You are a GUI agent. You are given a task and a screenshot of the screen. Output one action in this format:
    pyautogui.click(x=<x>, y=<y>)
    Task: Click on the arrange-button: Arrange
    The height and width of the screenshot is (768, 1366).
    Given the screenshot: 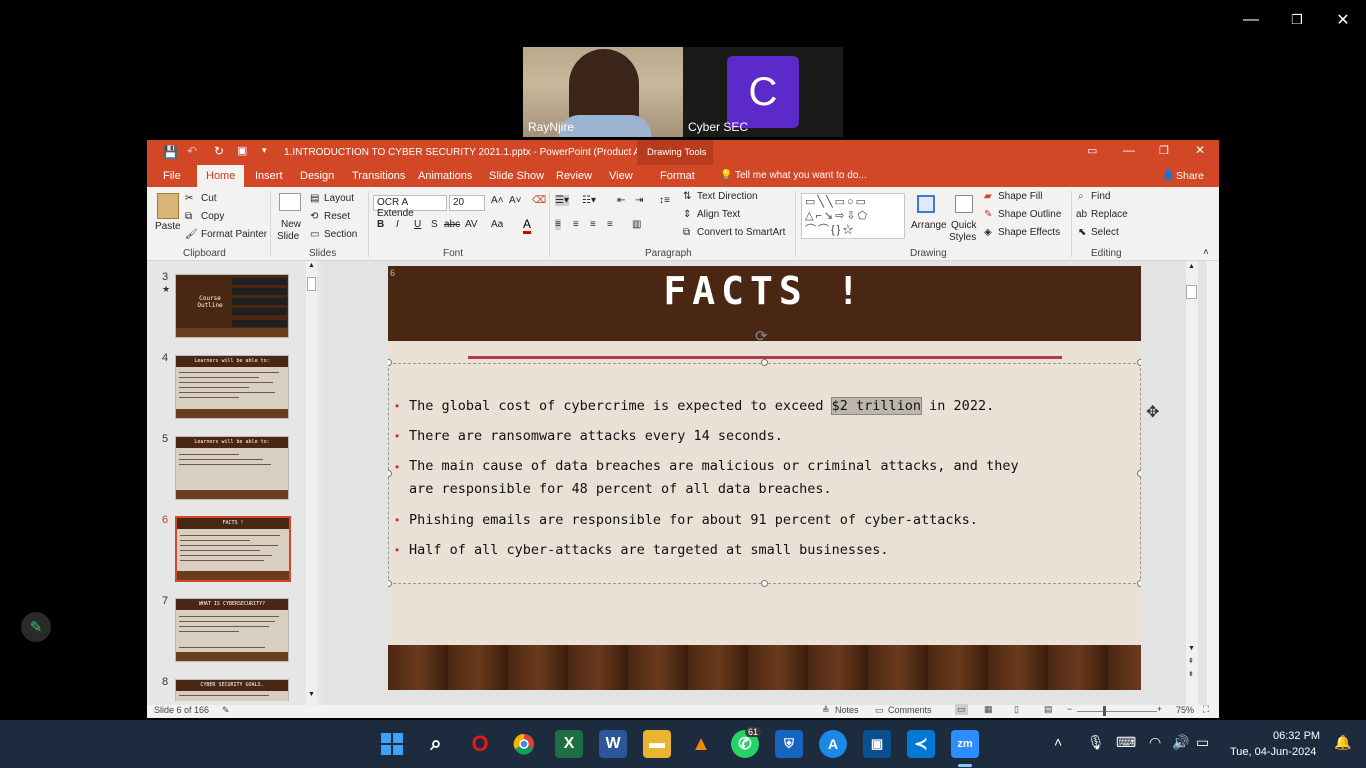 What is the action you would take?
    pyautogui.click(x=929, y=225)
    